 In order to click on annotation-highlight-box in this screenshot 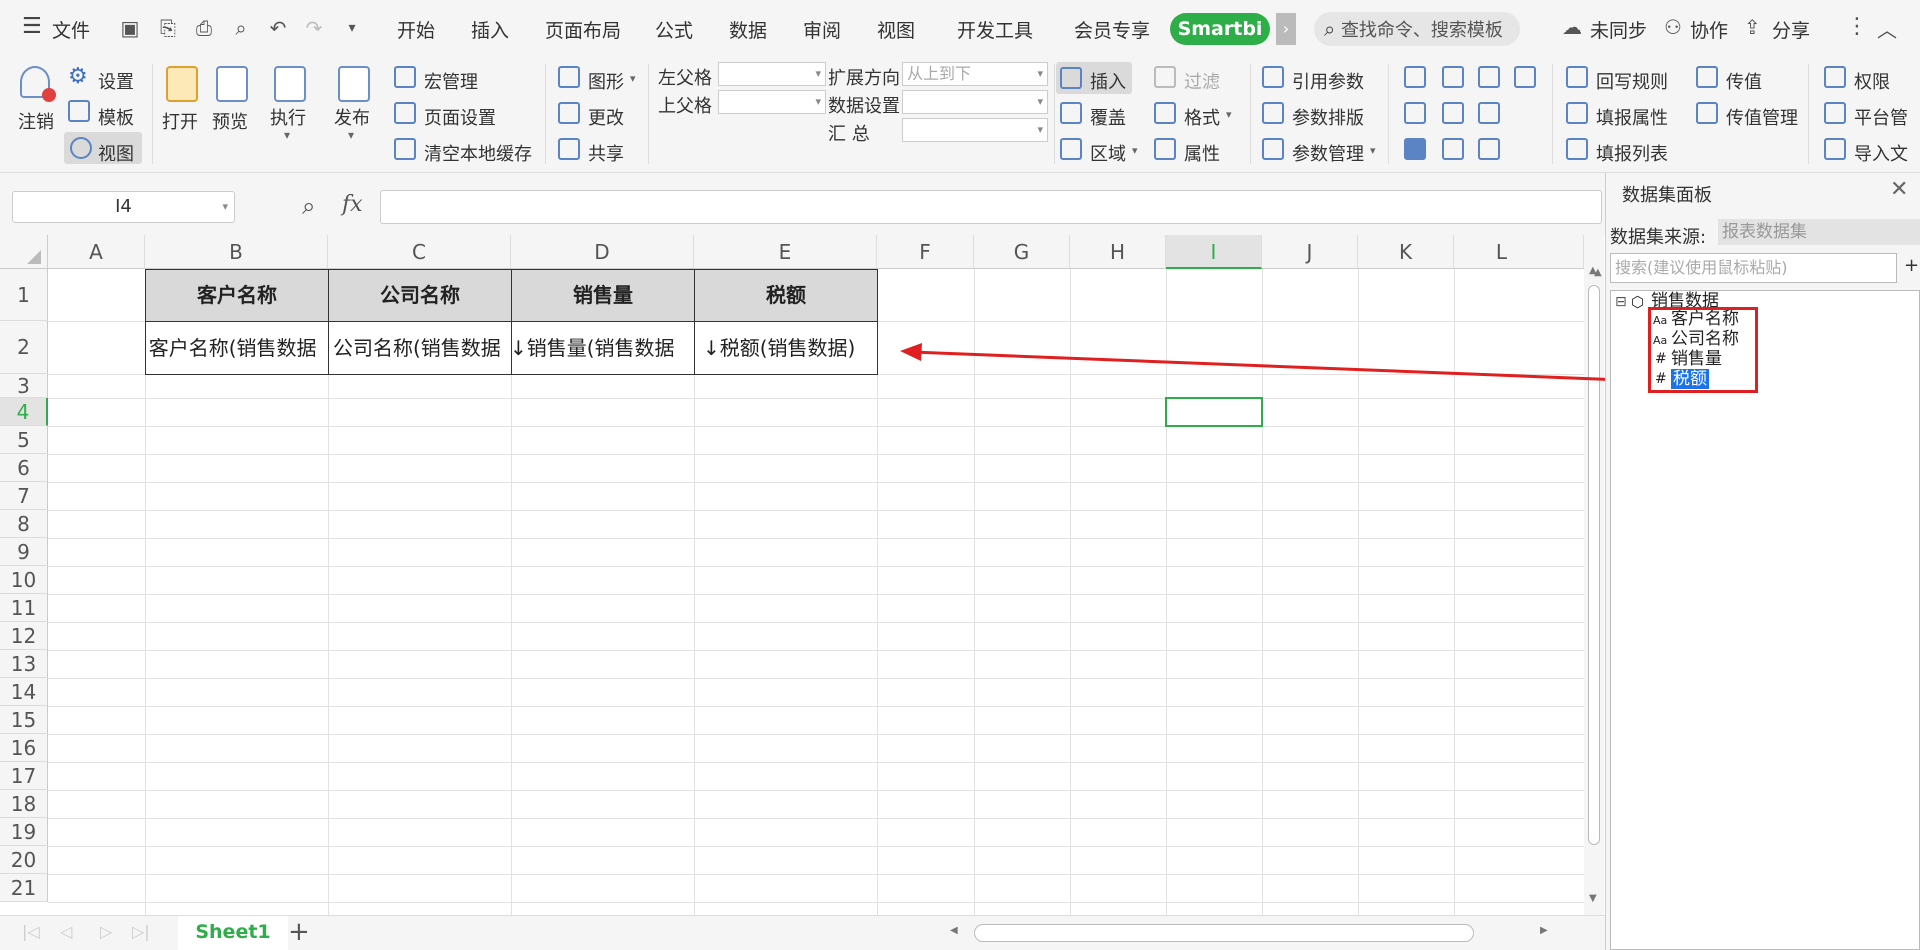, I will do `click(1703, 350)`.